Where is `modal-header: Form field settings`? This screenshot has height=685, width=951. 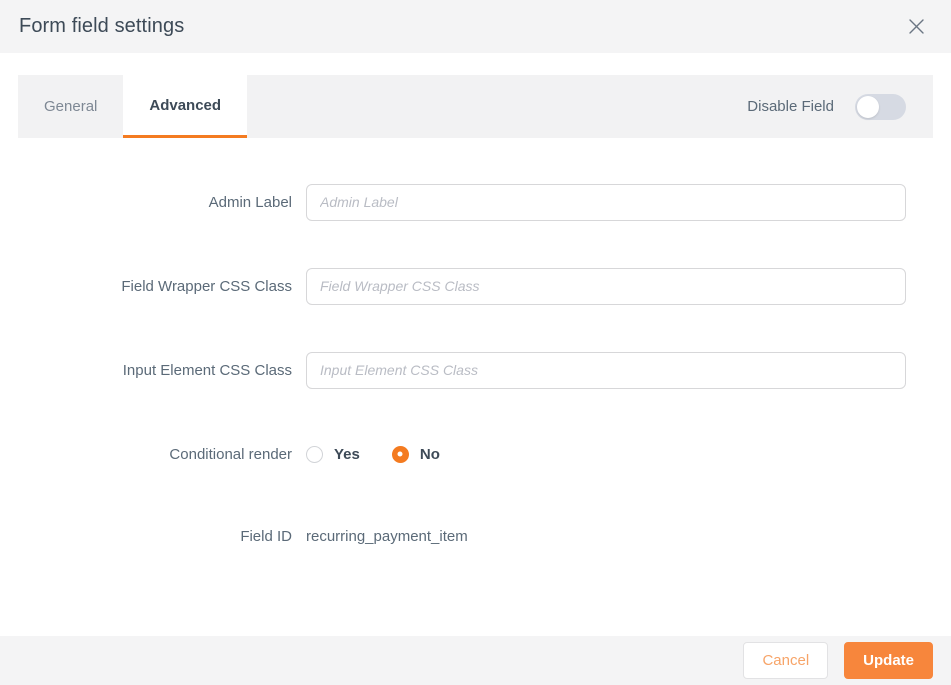
modal-header: Form field settings is located at coordinates (475, 26).